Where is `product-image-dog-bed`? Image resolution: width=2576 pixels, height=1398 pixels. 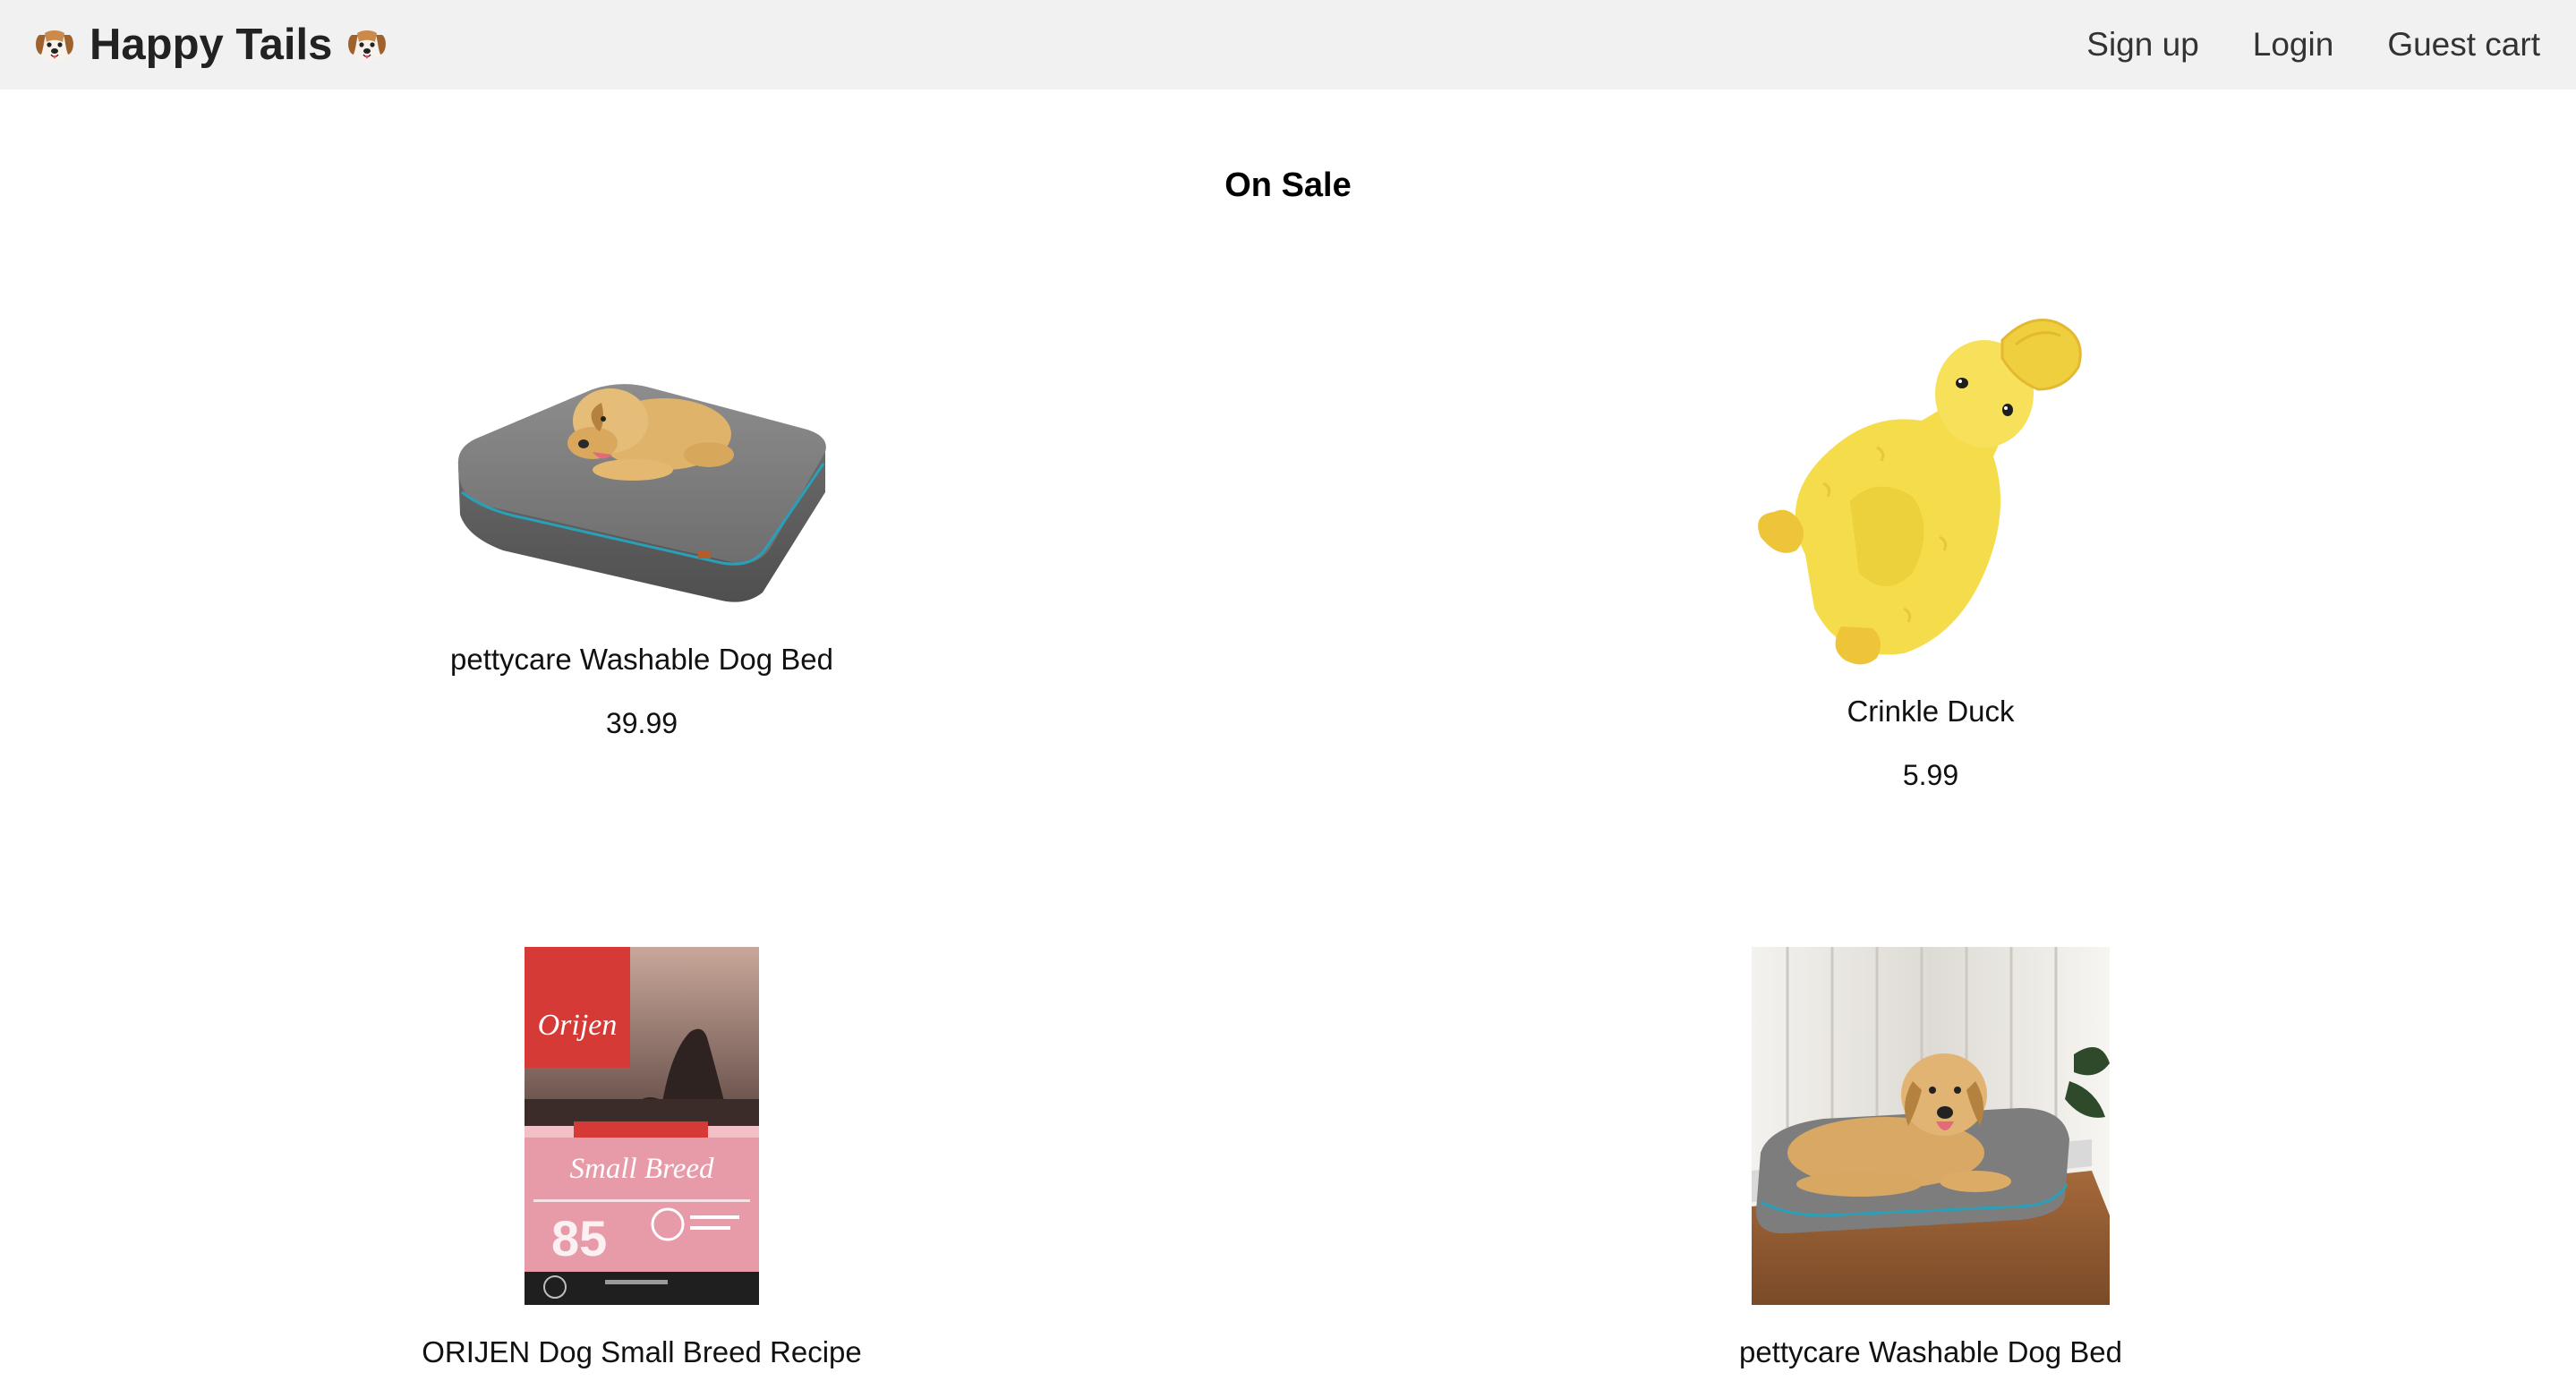
product-image-dog-bed is located at coordinates (641, 484).